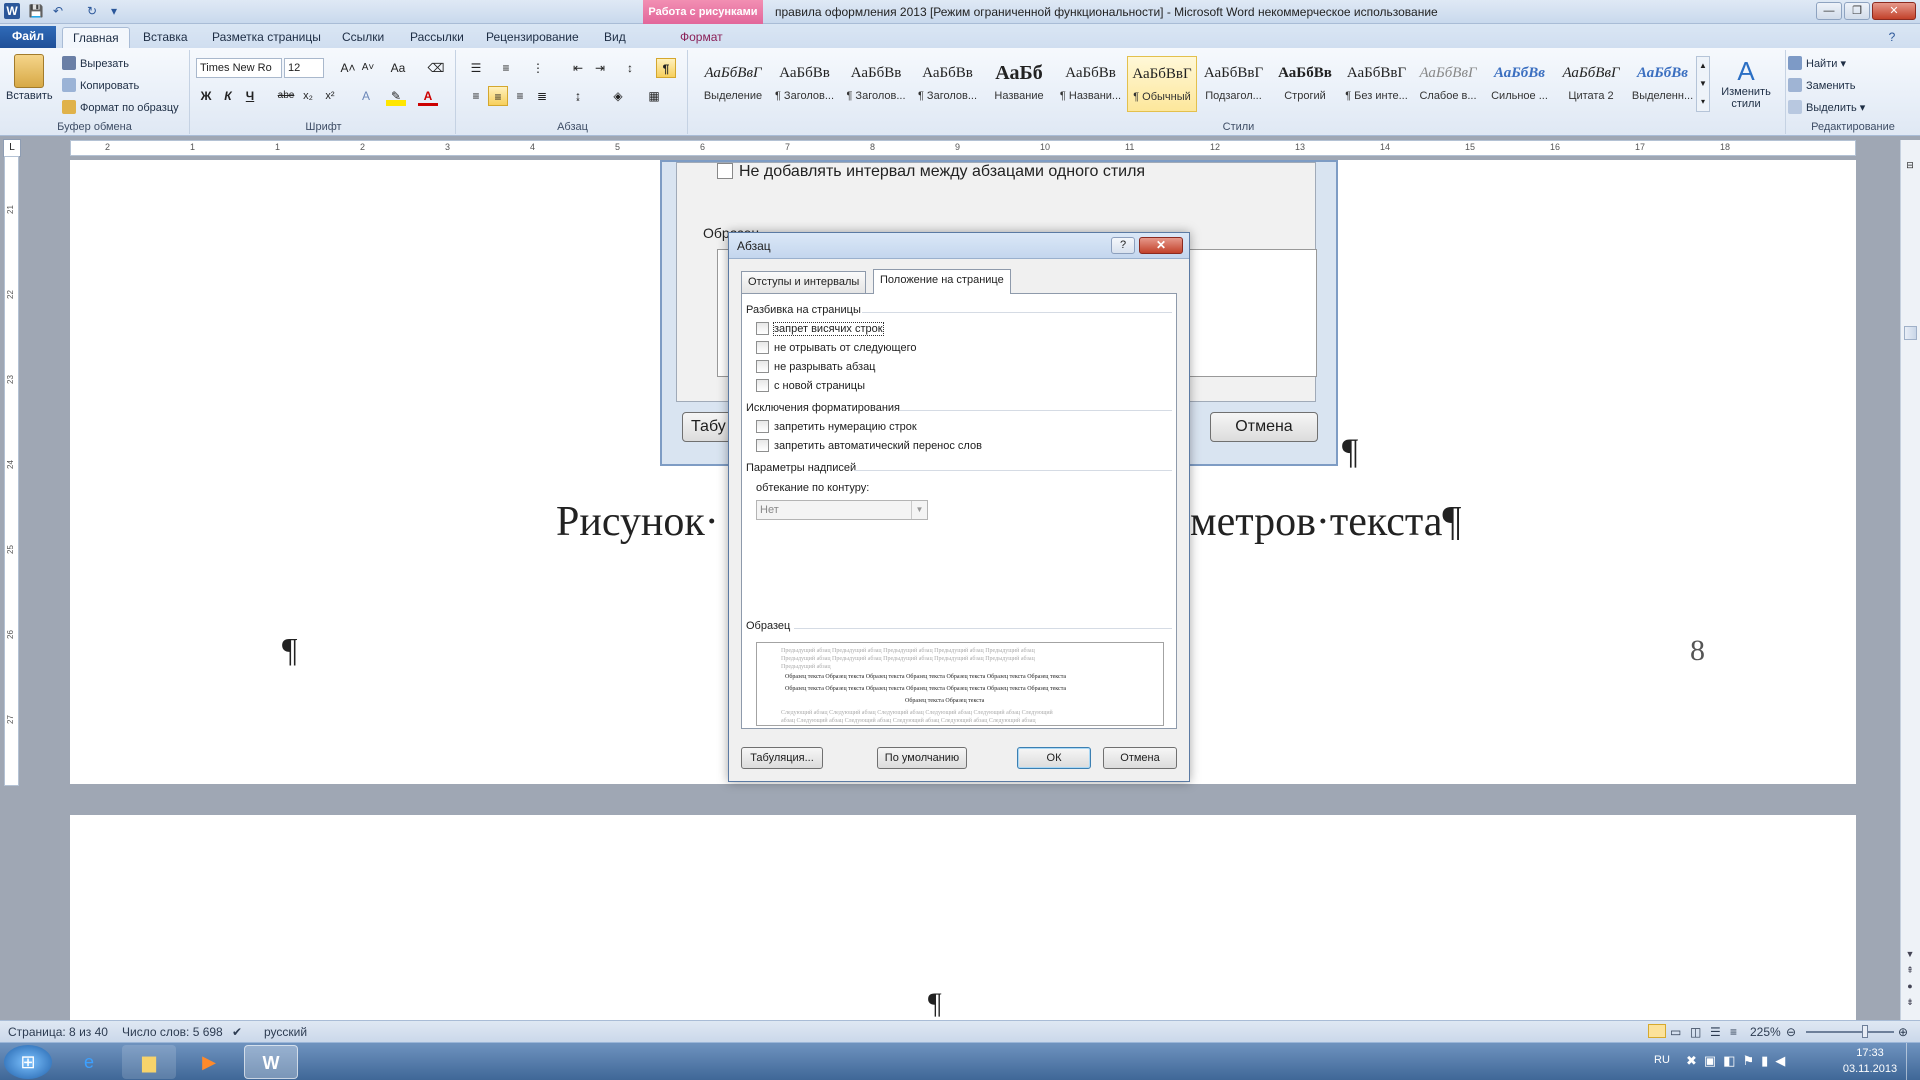 The width and height of the screenshot is (1920, 1080). What do you see at coordinates (58, 11) in the screenshot?
I see `undo-icon: ↶` at bounding box center [58, 11].